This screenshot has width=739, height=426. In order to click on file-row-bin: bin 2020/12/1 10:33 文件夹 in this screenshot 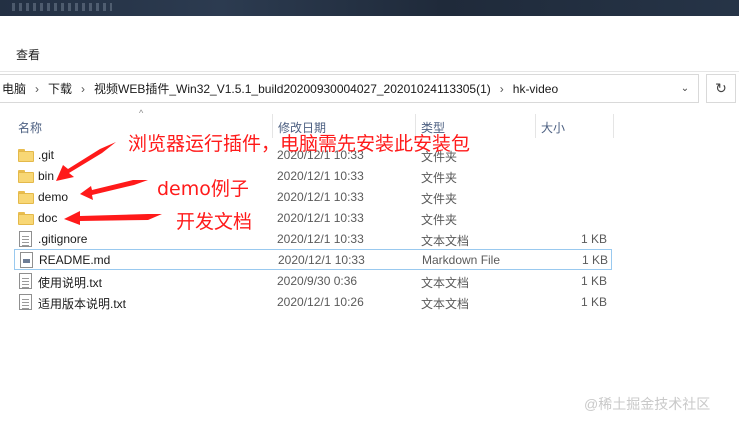, I will do `click(313, 176)`.